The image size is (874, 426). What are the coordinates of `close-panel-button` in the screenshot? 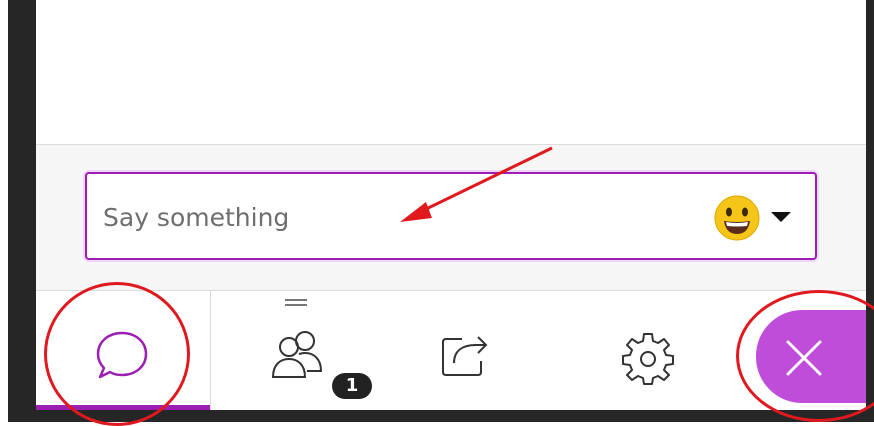 It's located at (811, 356).